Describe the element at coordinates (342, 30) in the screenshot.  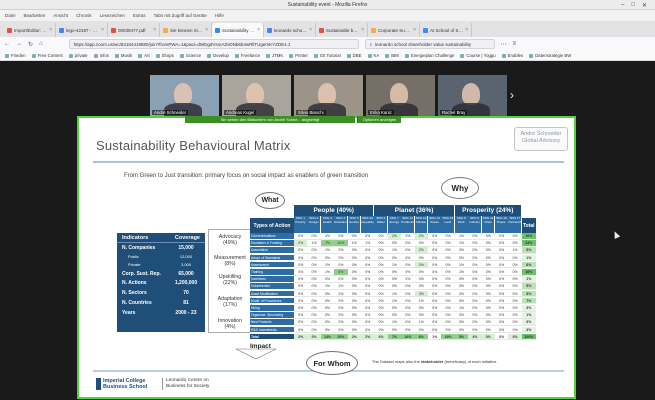
I see `browser-tab: Sustainable business ...×` at that location.